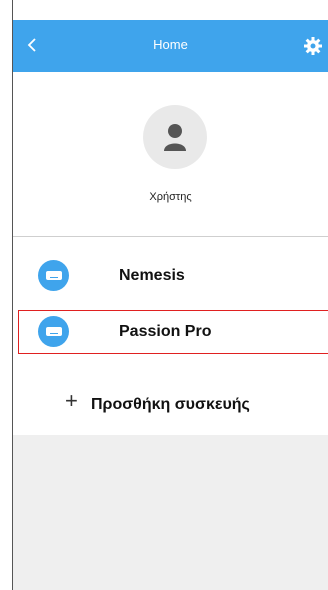 The width and height of the screenshot is (328, 590). What do you see at coordinates (53, 275) in the screenshot?
I see `air-conditioner-icon` at bounding box center [53, 275].